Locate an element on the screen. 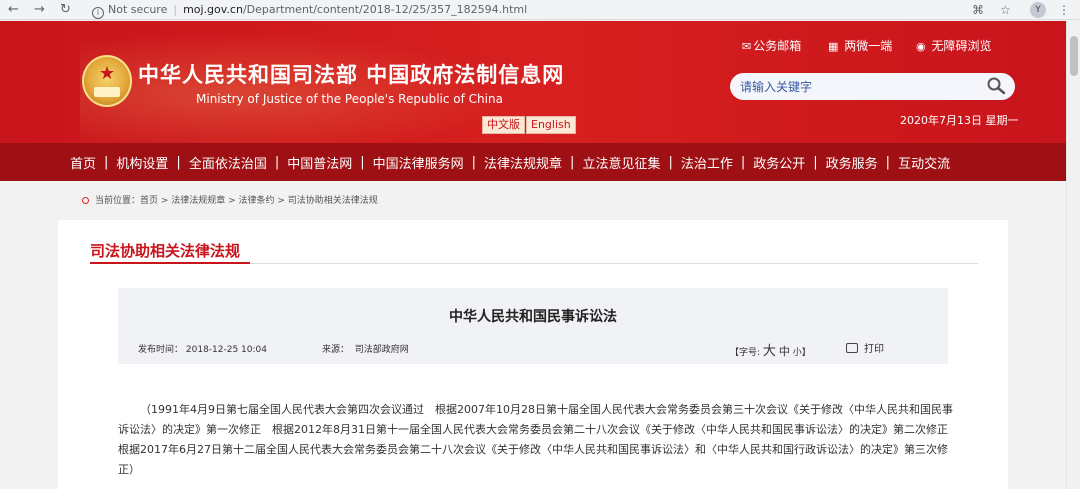  menu-icon: ⋮ is located at coordinates (1064, 10).